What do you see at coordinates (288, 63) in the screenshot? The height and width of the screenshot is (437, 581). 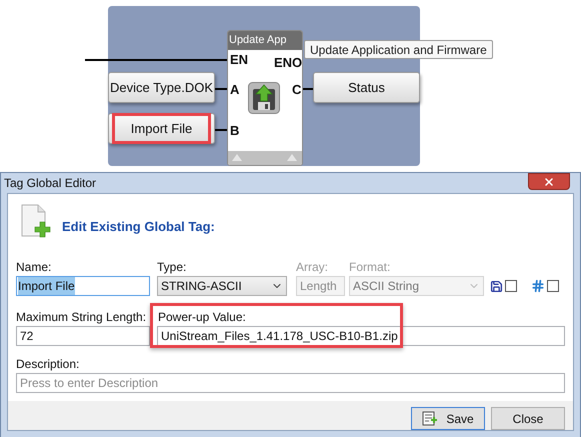 I see `pin-label: ENO` at bounding box center [288, 63].